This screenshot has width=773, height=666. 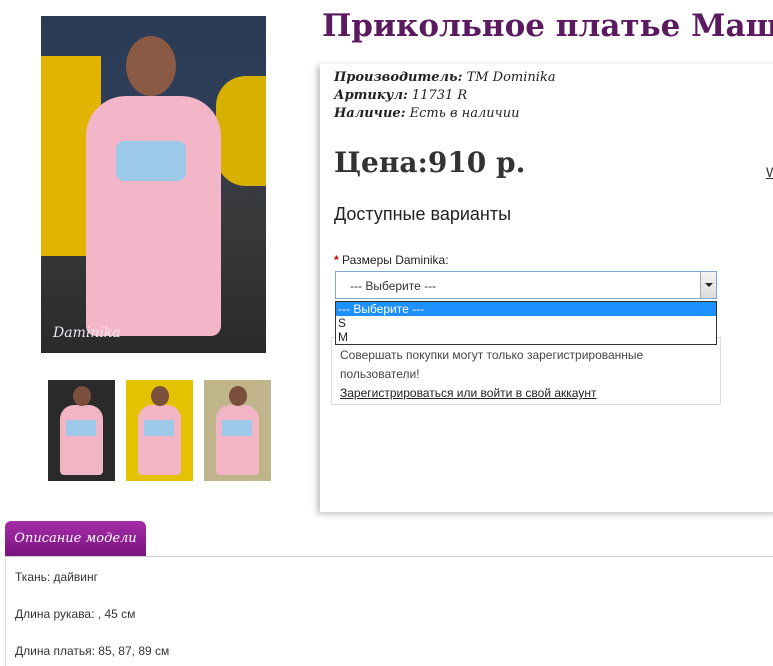 What do you see at coordinates (153, 216) in the screenshot?
I see `image-dress` at bounding box center [153, 216].